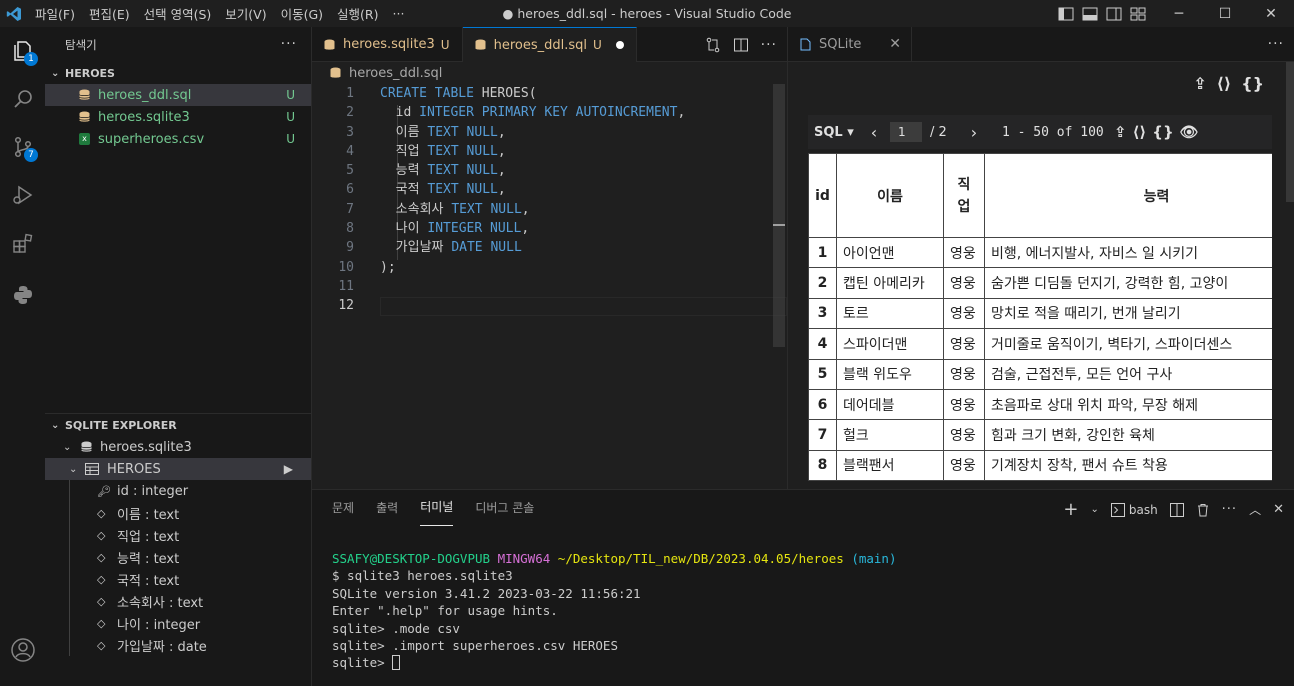 This screenshot has width=1294, height=686. What do you see at coordinates (890, 435) in the screenshot?
I see `table-cell: 헐크` at bounding box center [890, 435].